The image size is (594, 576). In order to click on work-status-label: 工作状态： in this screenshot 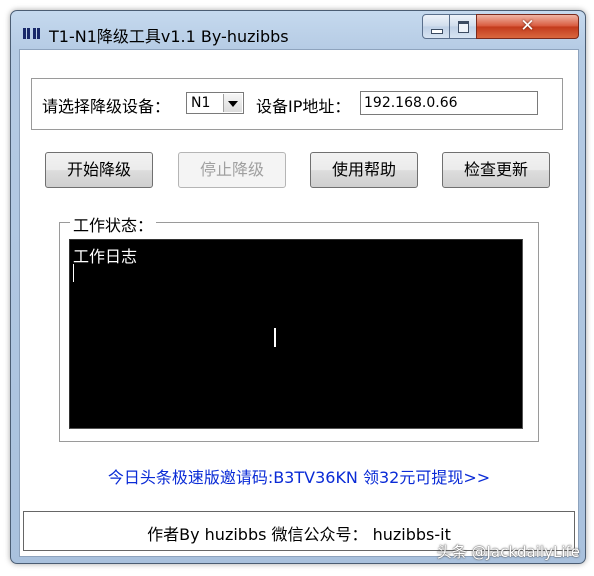, I will do `click(113, 224)`.